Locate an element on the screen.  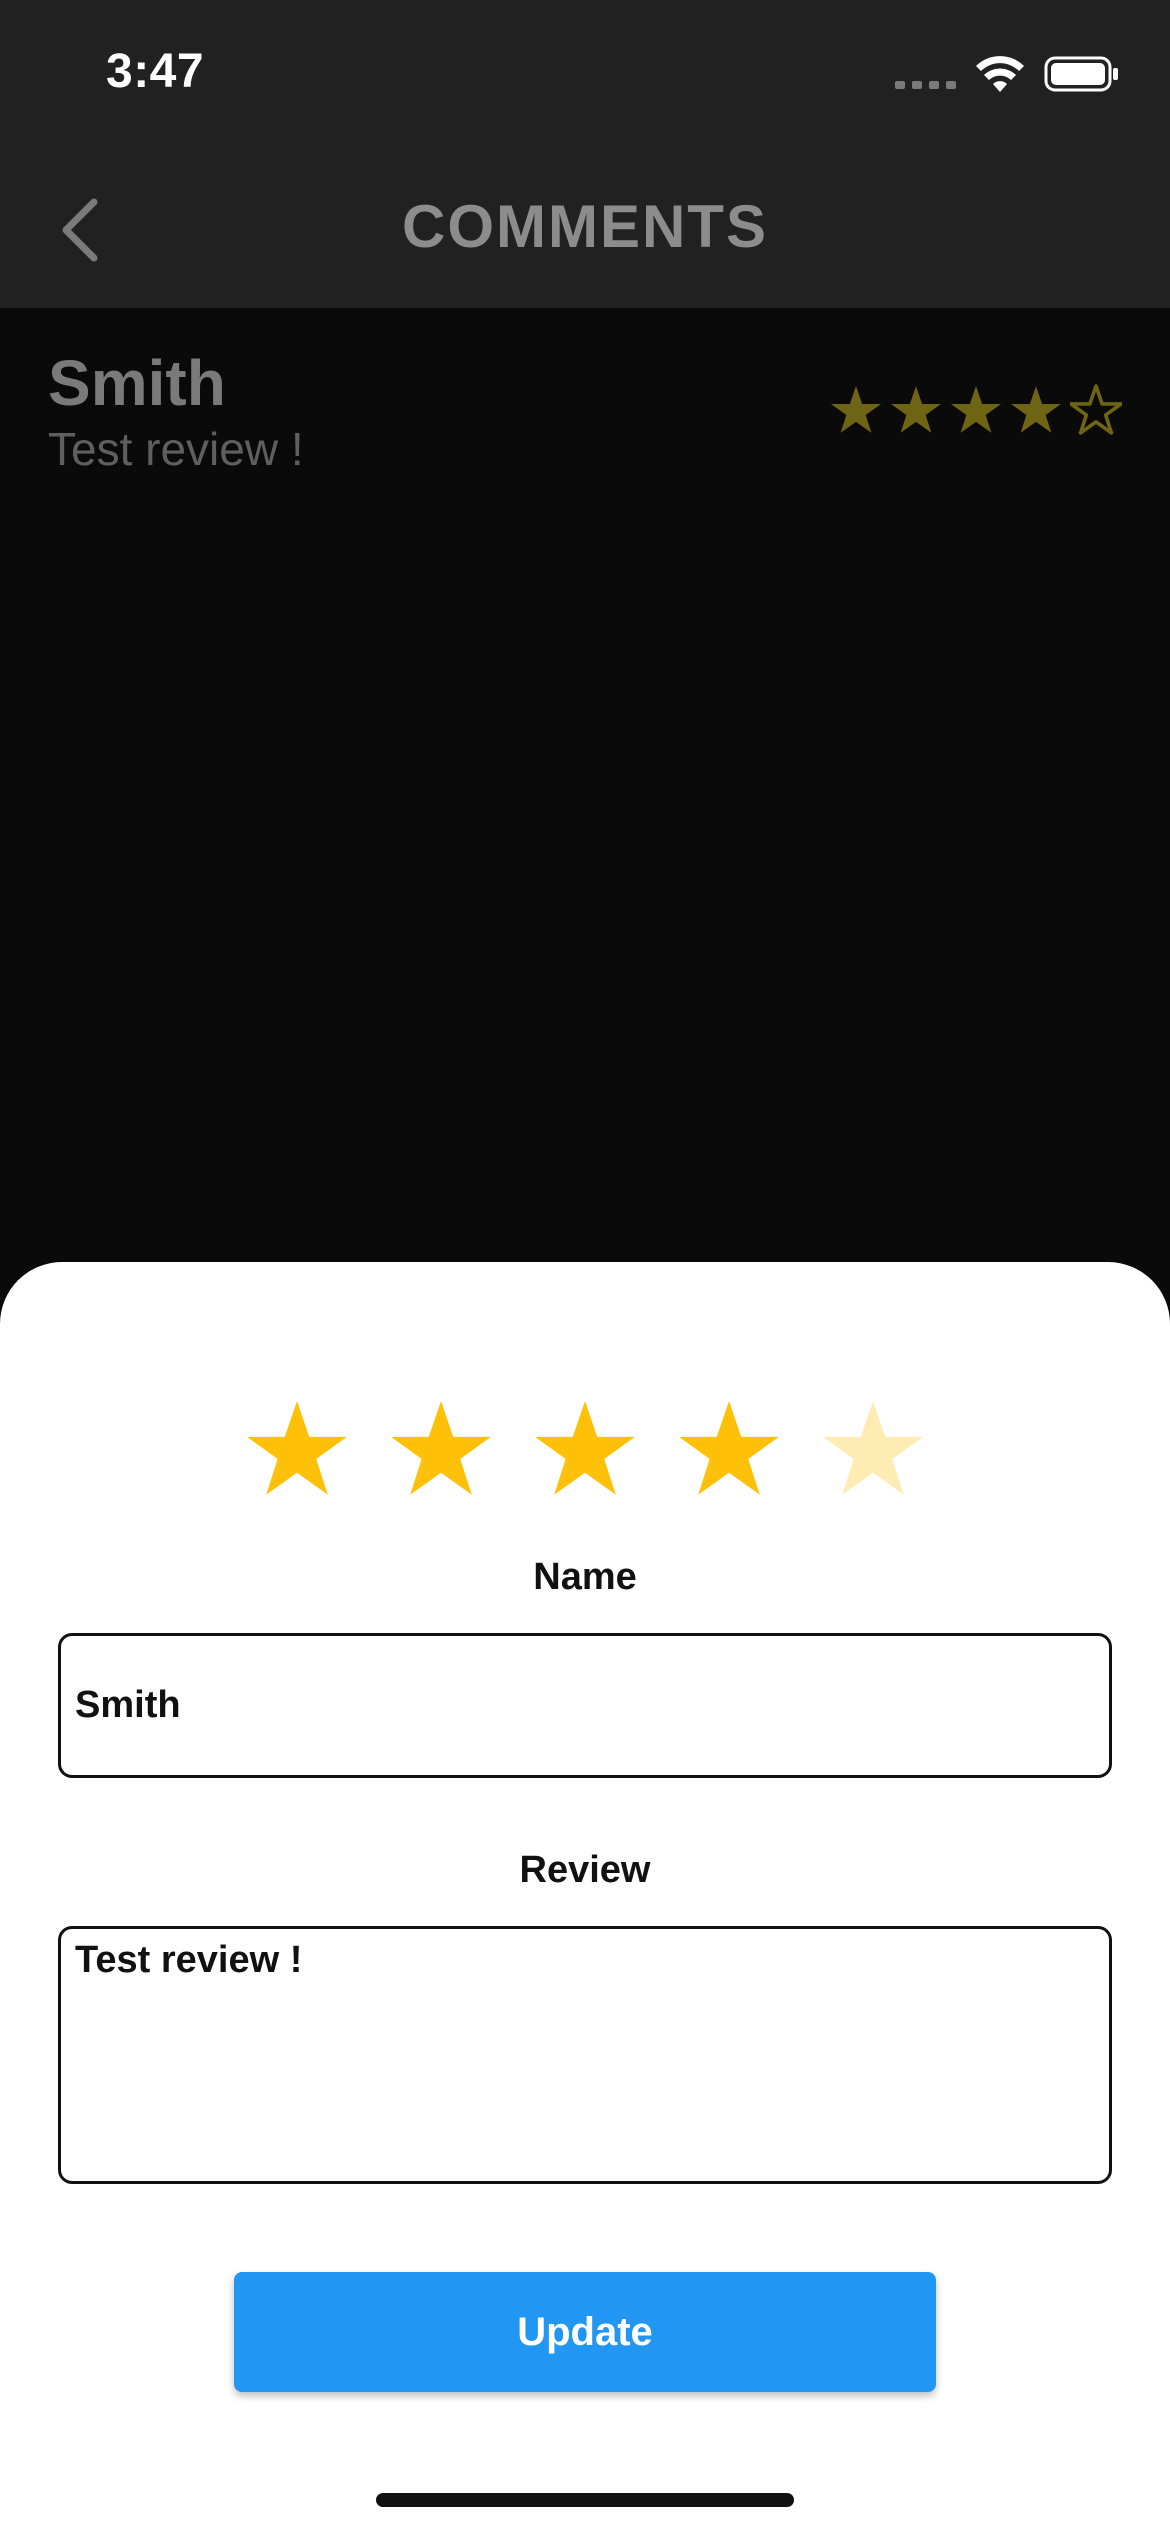
comment-text: Test review ! is located at coordinates (176, 449).